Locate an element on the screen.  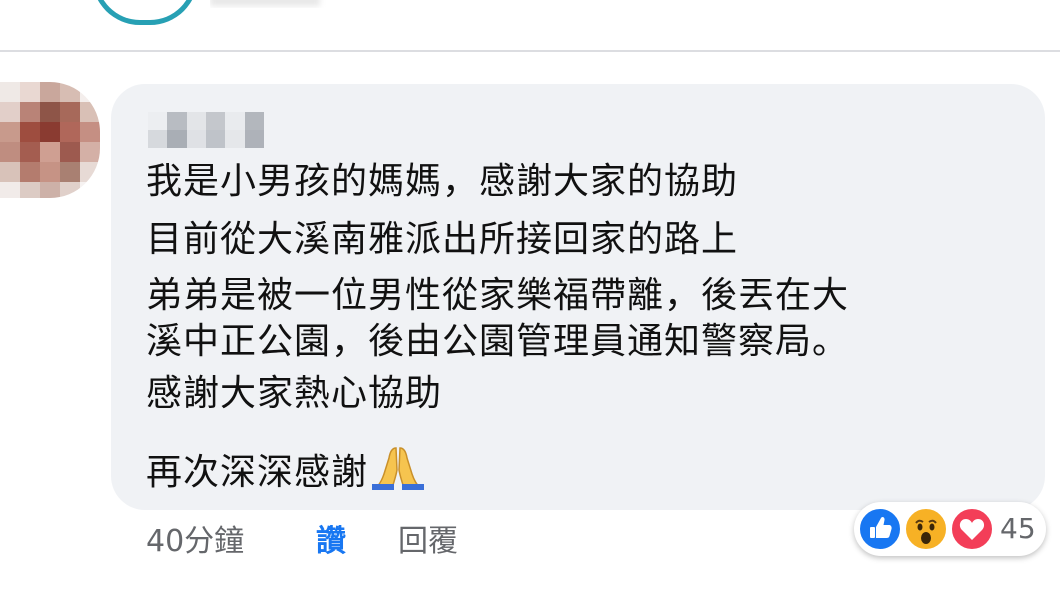
comment-line-3: 弟弟是被一位男性從家樂福帶離，後丟在大 is located at coordinates (498, 295).